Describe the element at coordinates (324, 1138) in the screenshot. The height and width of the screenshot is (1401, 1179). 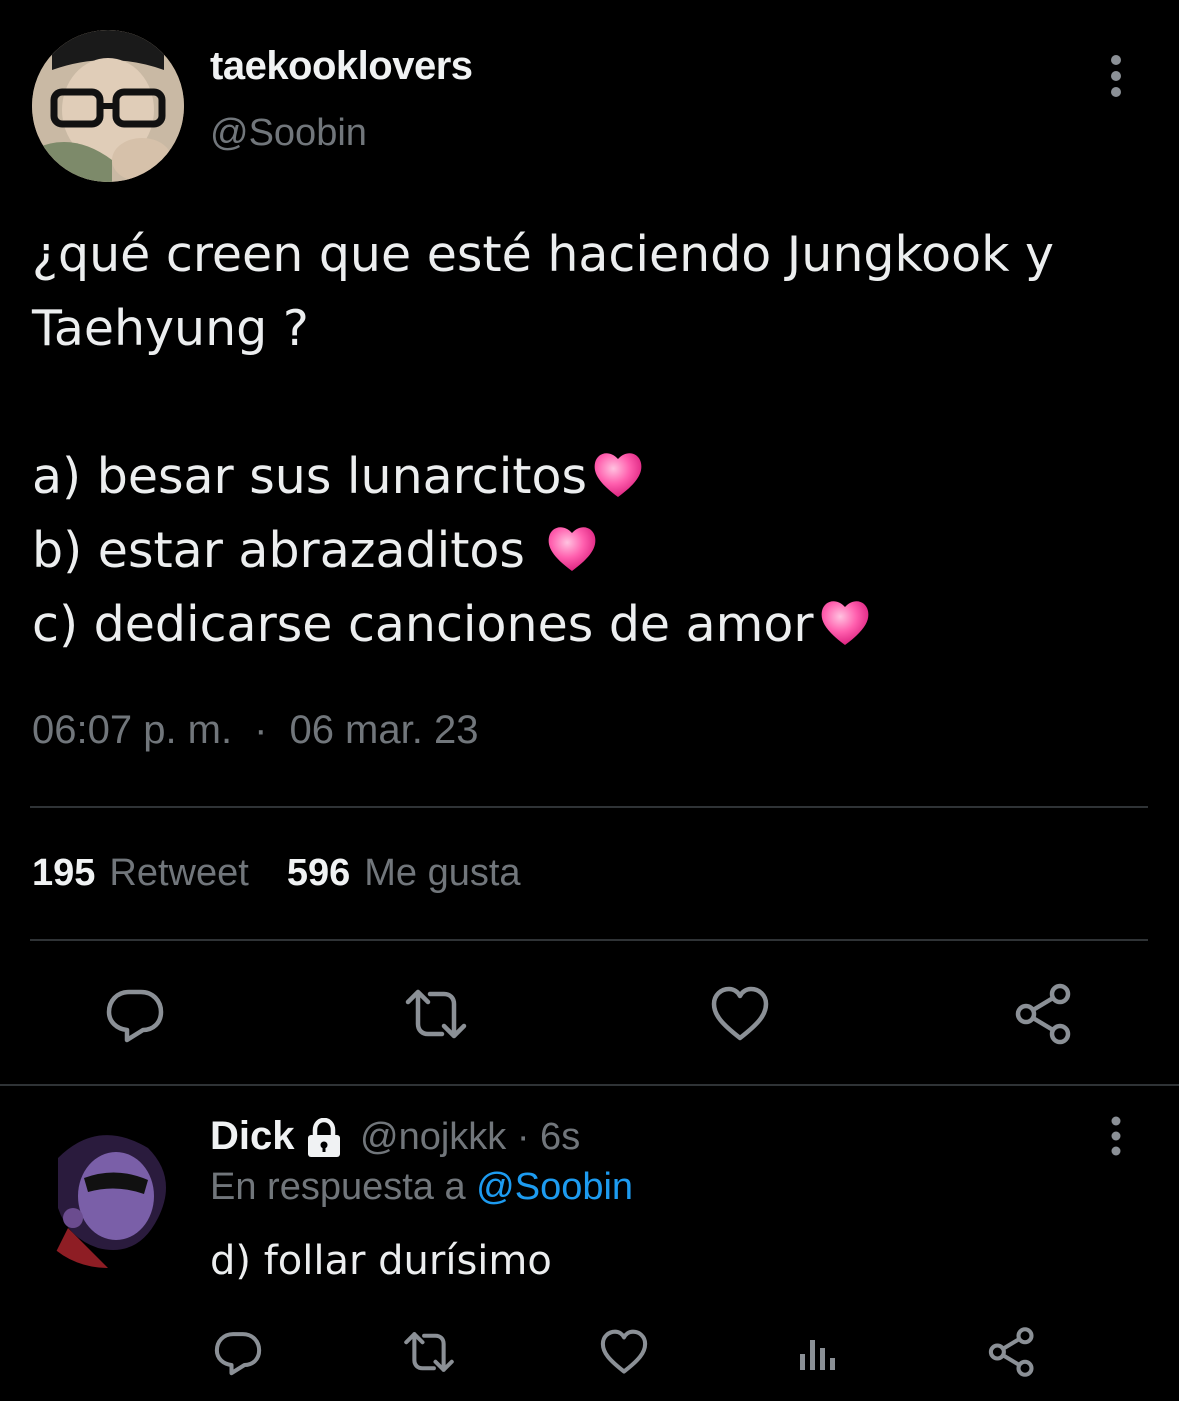
I see `lock-icon` at that location.